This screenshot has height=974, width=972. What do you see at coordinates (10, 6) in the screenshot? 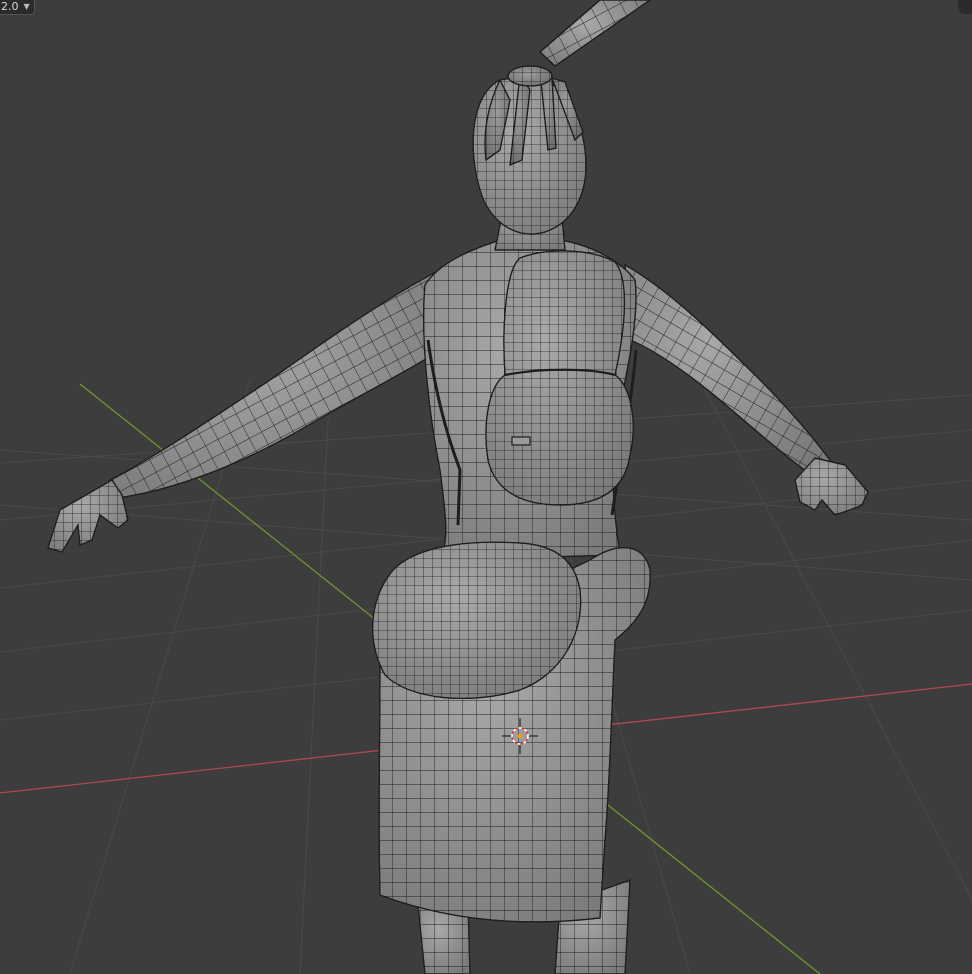
I see `zoom-level-value: 2.0` at bounding box center [10, 6].